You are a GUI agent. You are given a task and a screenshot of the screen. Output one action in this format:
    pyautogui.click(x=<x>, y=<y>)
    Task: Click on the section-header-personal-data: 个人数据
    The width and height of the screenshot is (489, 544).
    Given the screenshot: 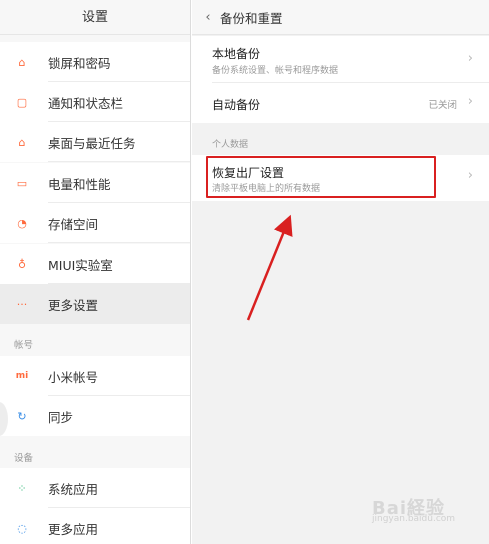 What is the action you would take?
    pyautogui.click(x=230, y=145)
    